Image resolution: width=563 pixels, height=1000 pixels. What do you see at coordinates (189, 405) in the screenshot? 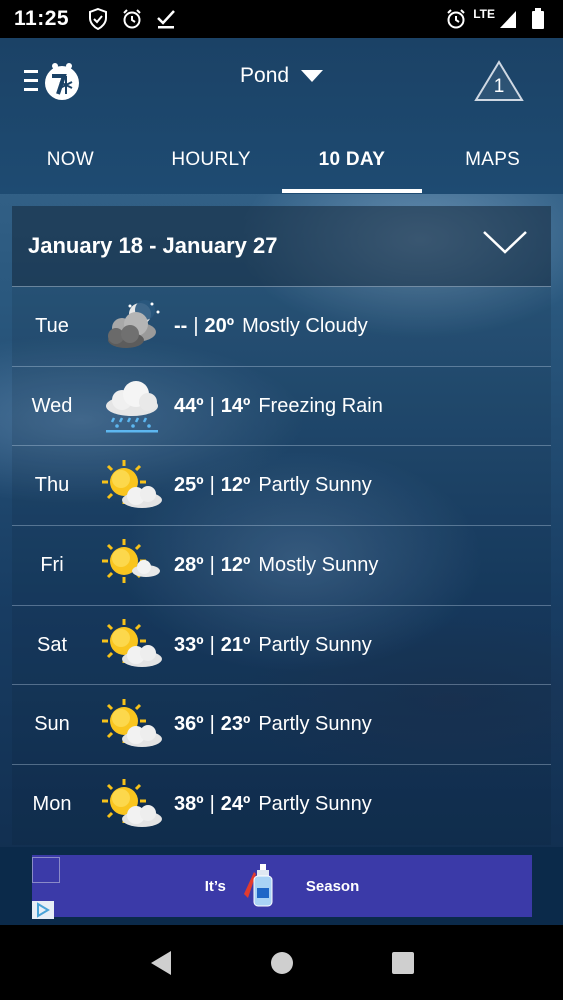
I see `high-temp: 44º` at bounding box center [189, 405].